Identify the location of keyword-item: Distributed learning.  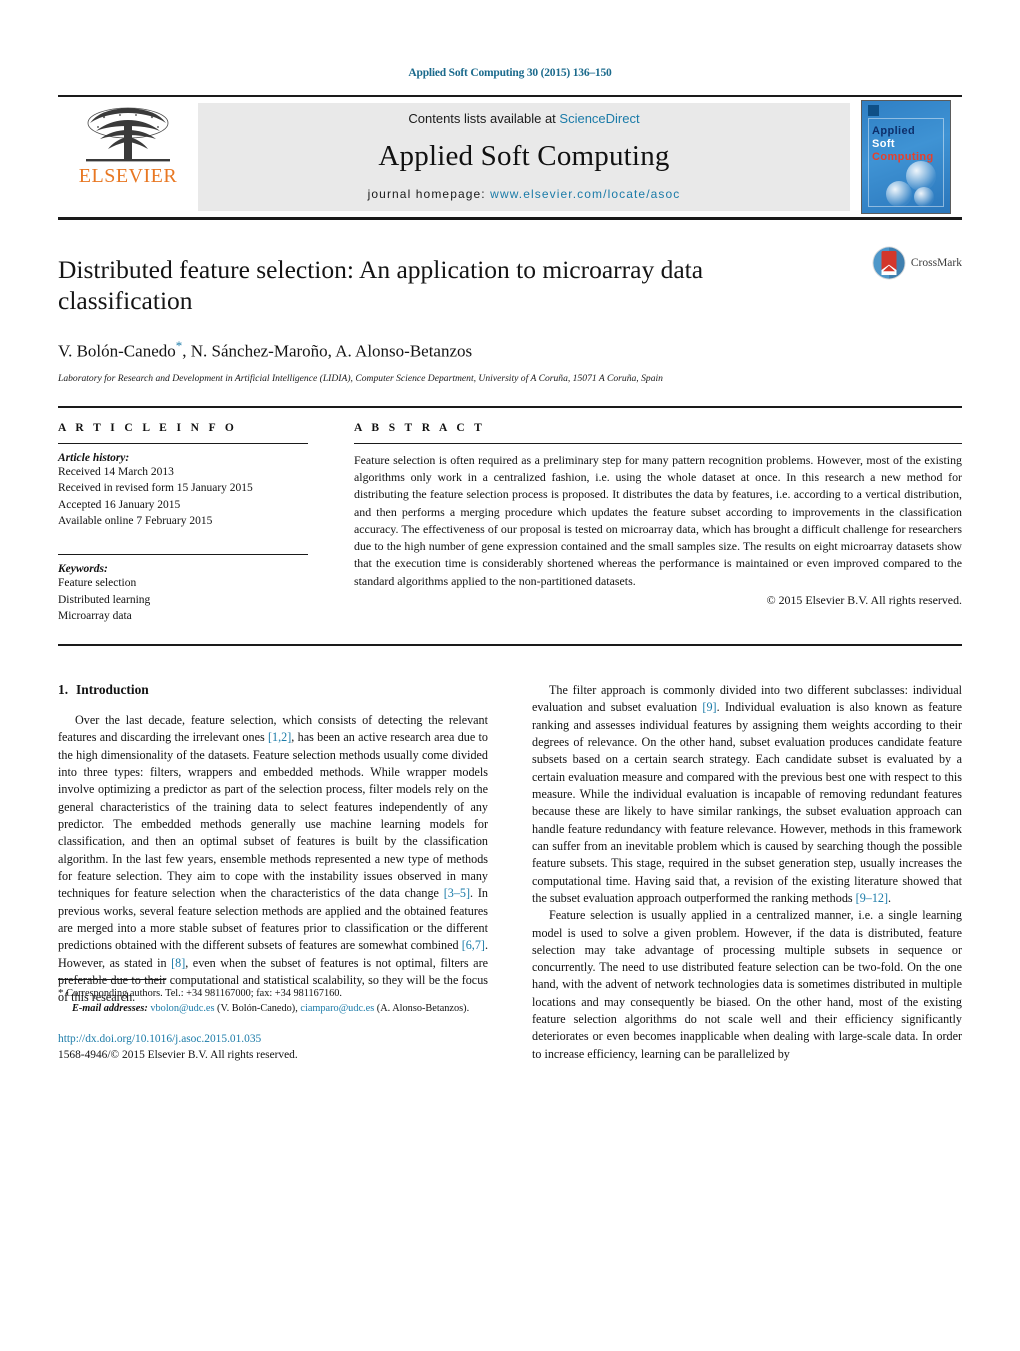
(104, 599).